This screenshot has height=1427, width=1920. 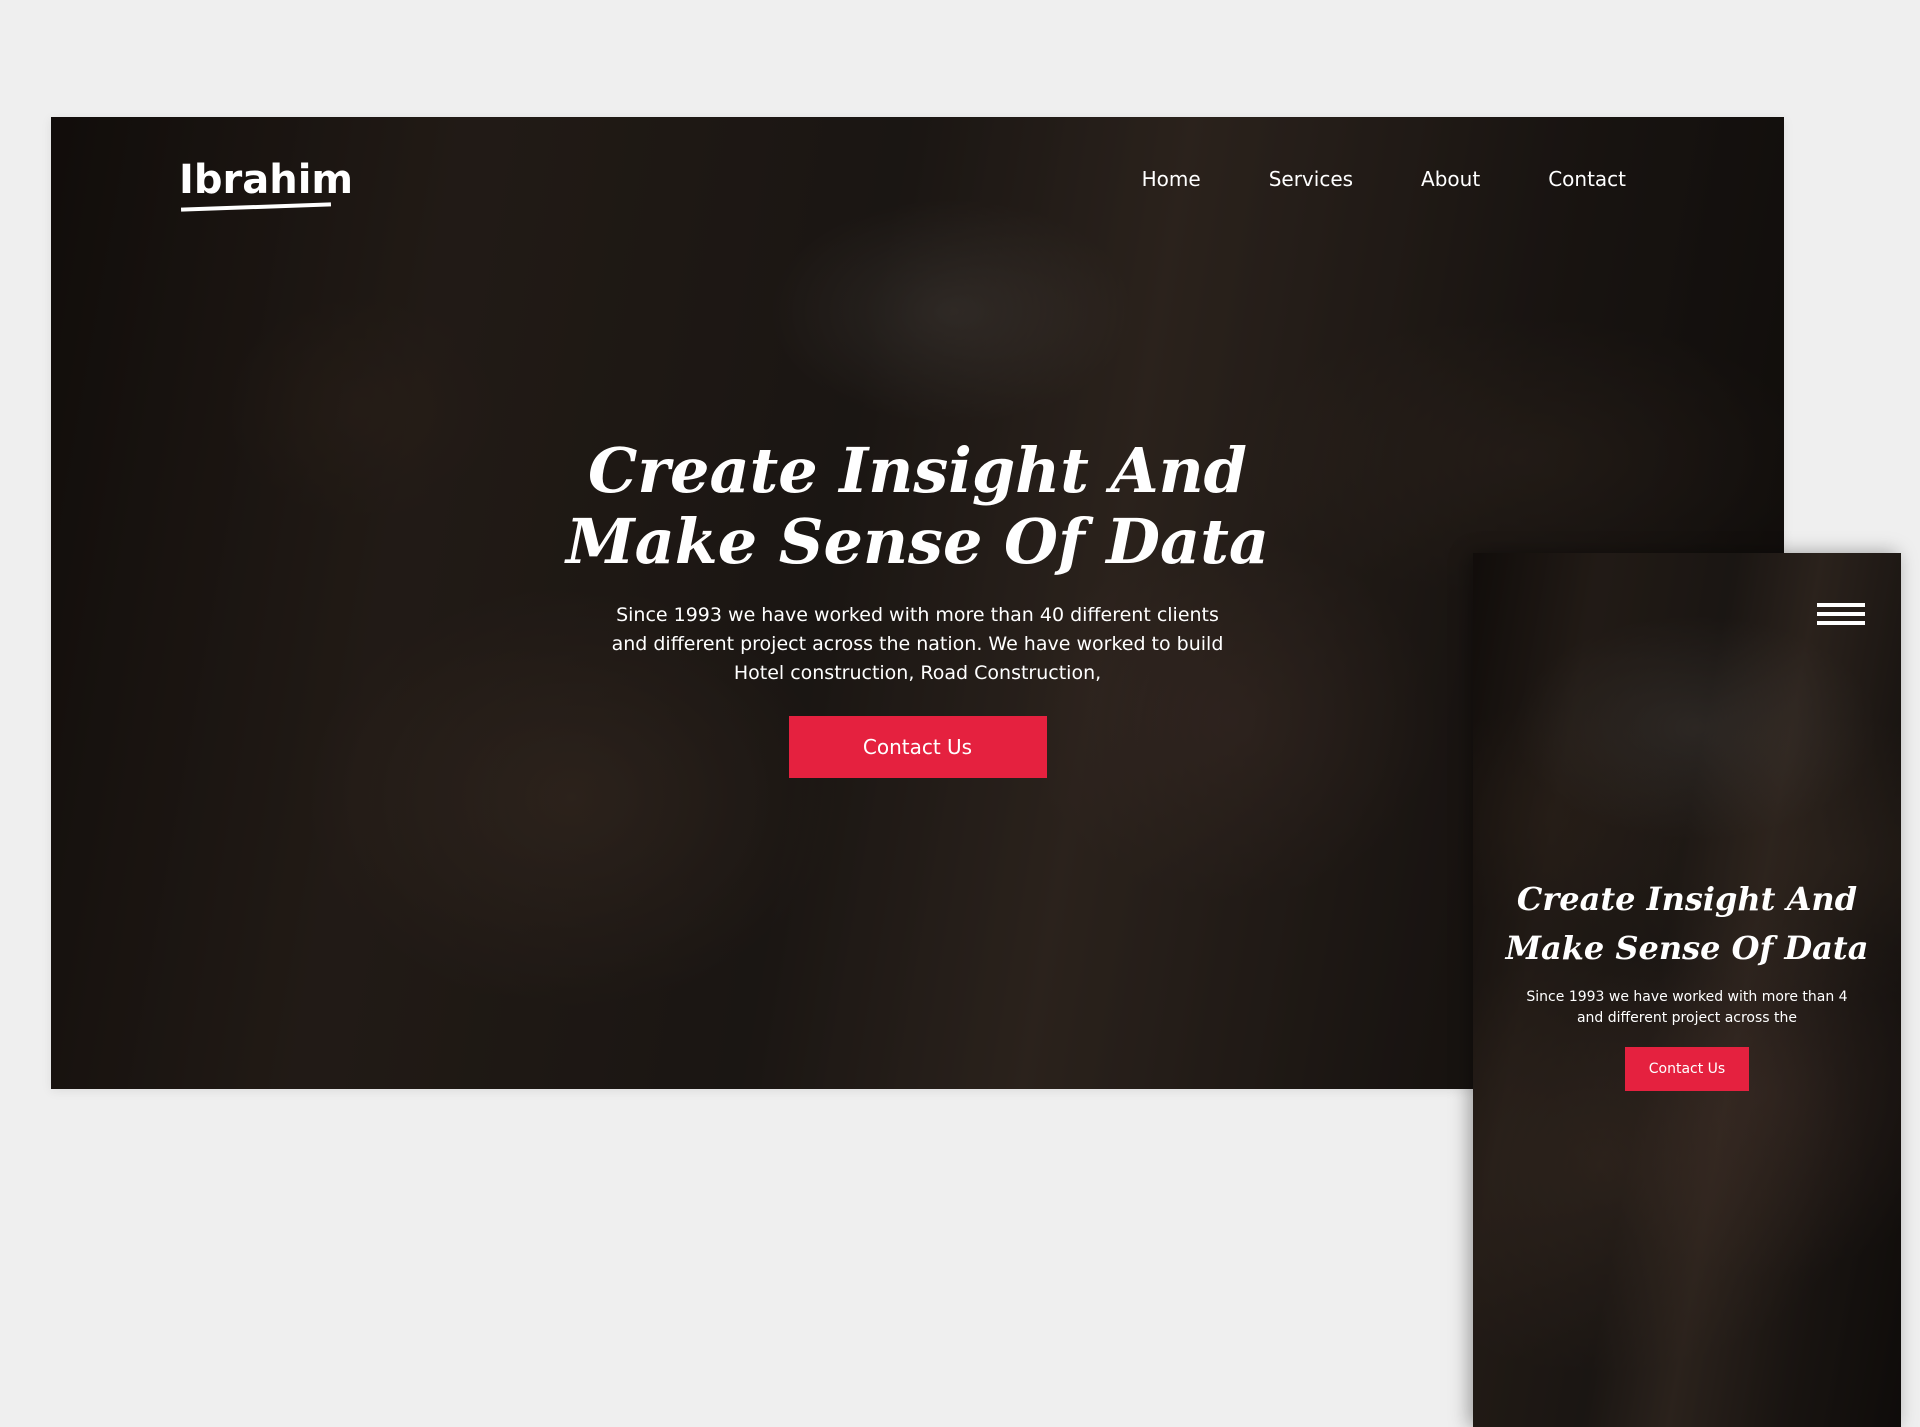 What do you see at coordinates (256, 207) in the screenshot?
I see `logo-underline` at bounding box center [256, 207].